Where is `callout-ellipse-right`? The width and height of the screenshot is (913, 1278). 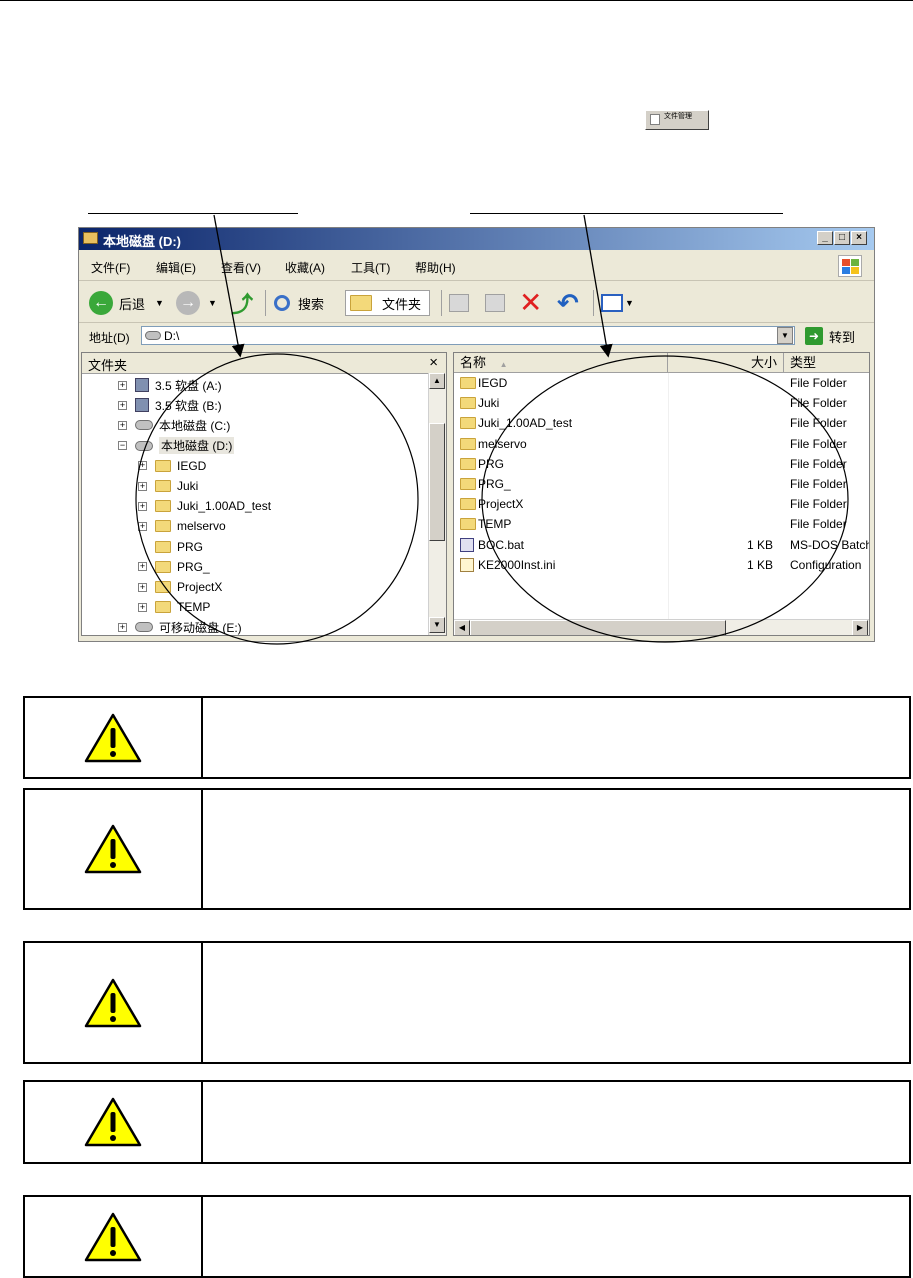 callout-ellipse-right is located at coordinates (665, 499).